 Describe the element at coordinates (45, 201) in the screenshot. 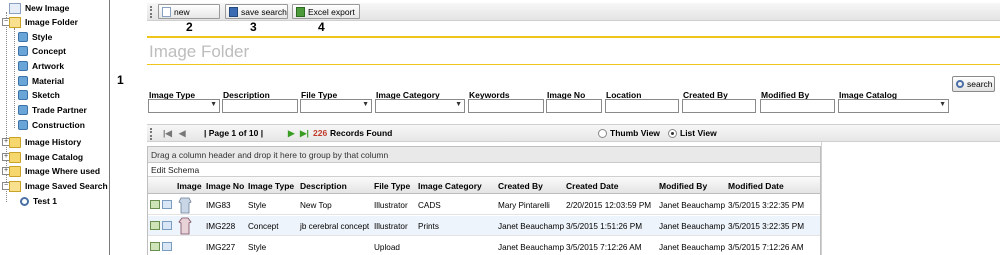

I see `tree-item-label: Test 1` at that location.